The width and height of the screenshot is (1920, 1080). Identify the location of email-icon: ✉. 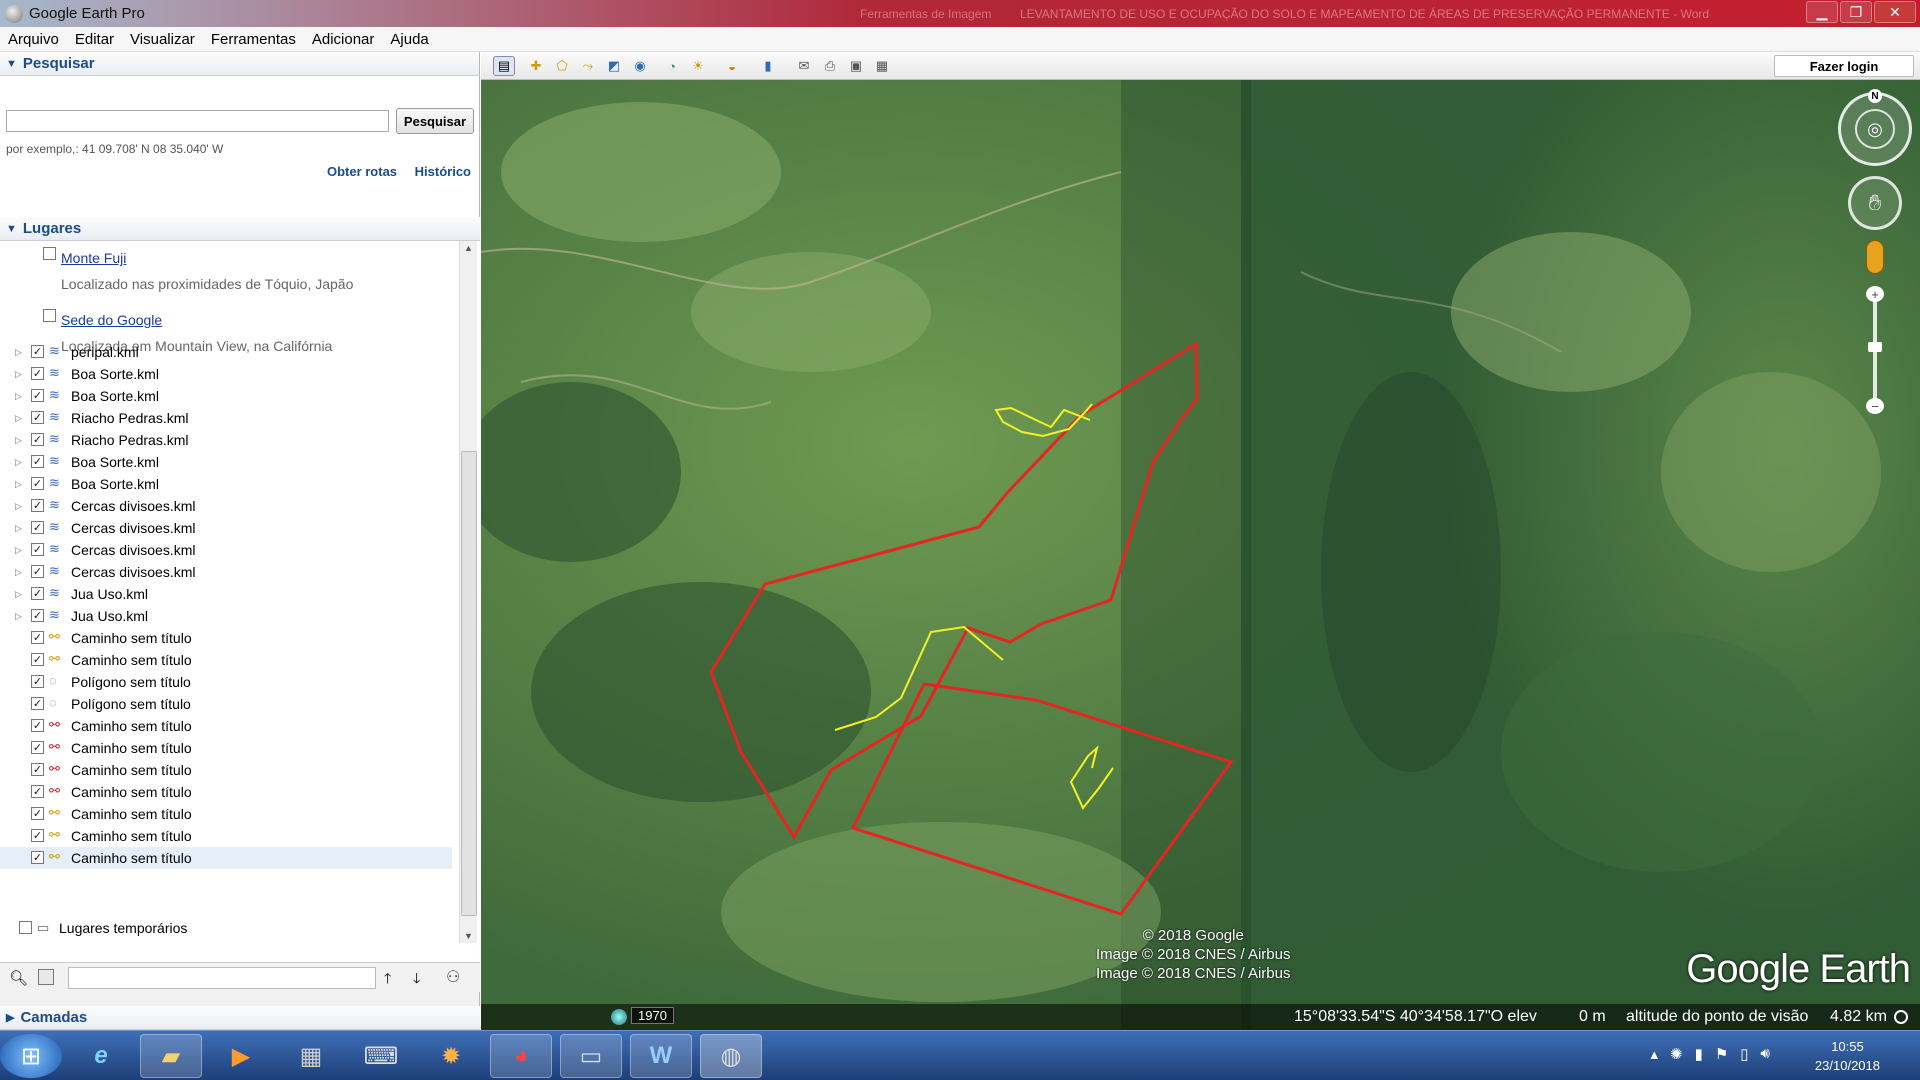
(804, 66).